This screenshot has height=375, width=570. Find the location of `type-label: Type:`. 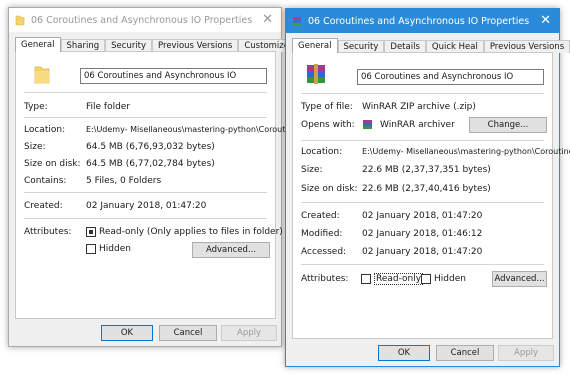

type-label: Type: is located at coordinates (36, 107).